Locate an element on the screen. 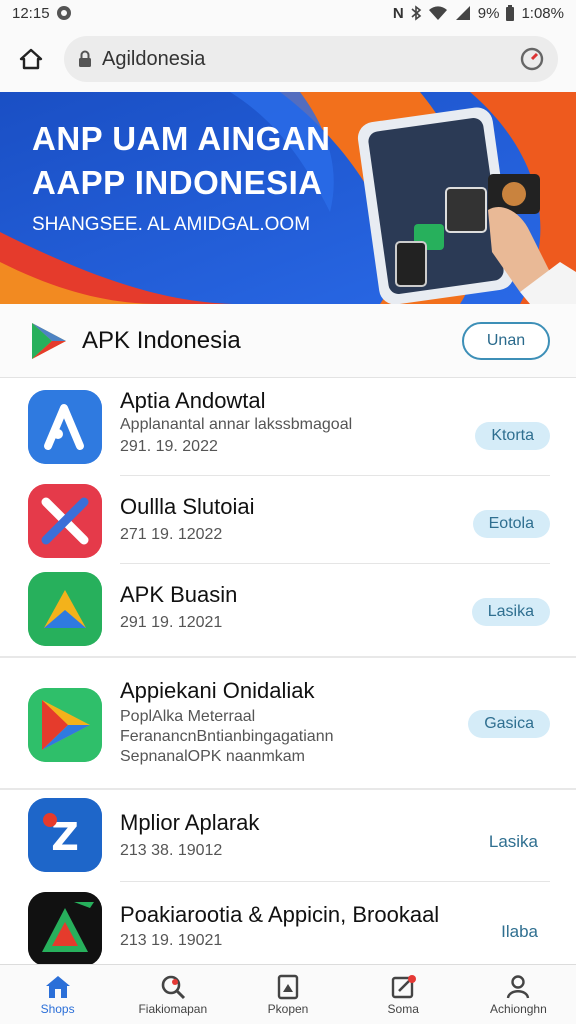 The image size is (576, 1024). nav-shops: Shops is located at coordinates (57, 994).